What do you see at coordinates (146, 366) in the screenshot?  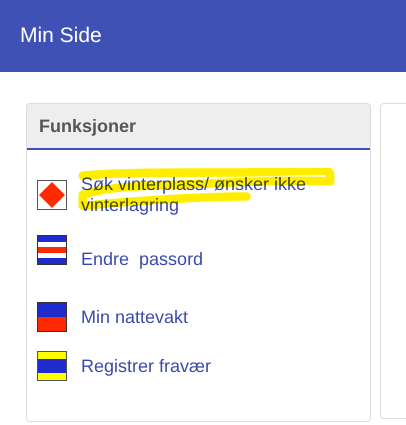 I see `menu-link: Registrer fravær` at bounding box center [146, 366].